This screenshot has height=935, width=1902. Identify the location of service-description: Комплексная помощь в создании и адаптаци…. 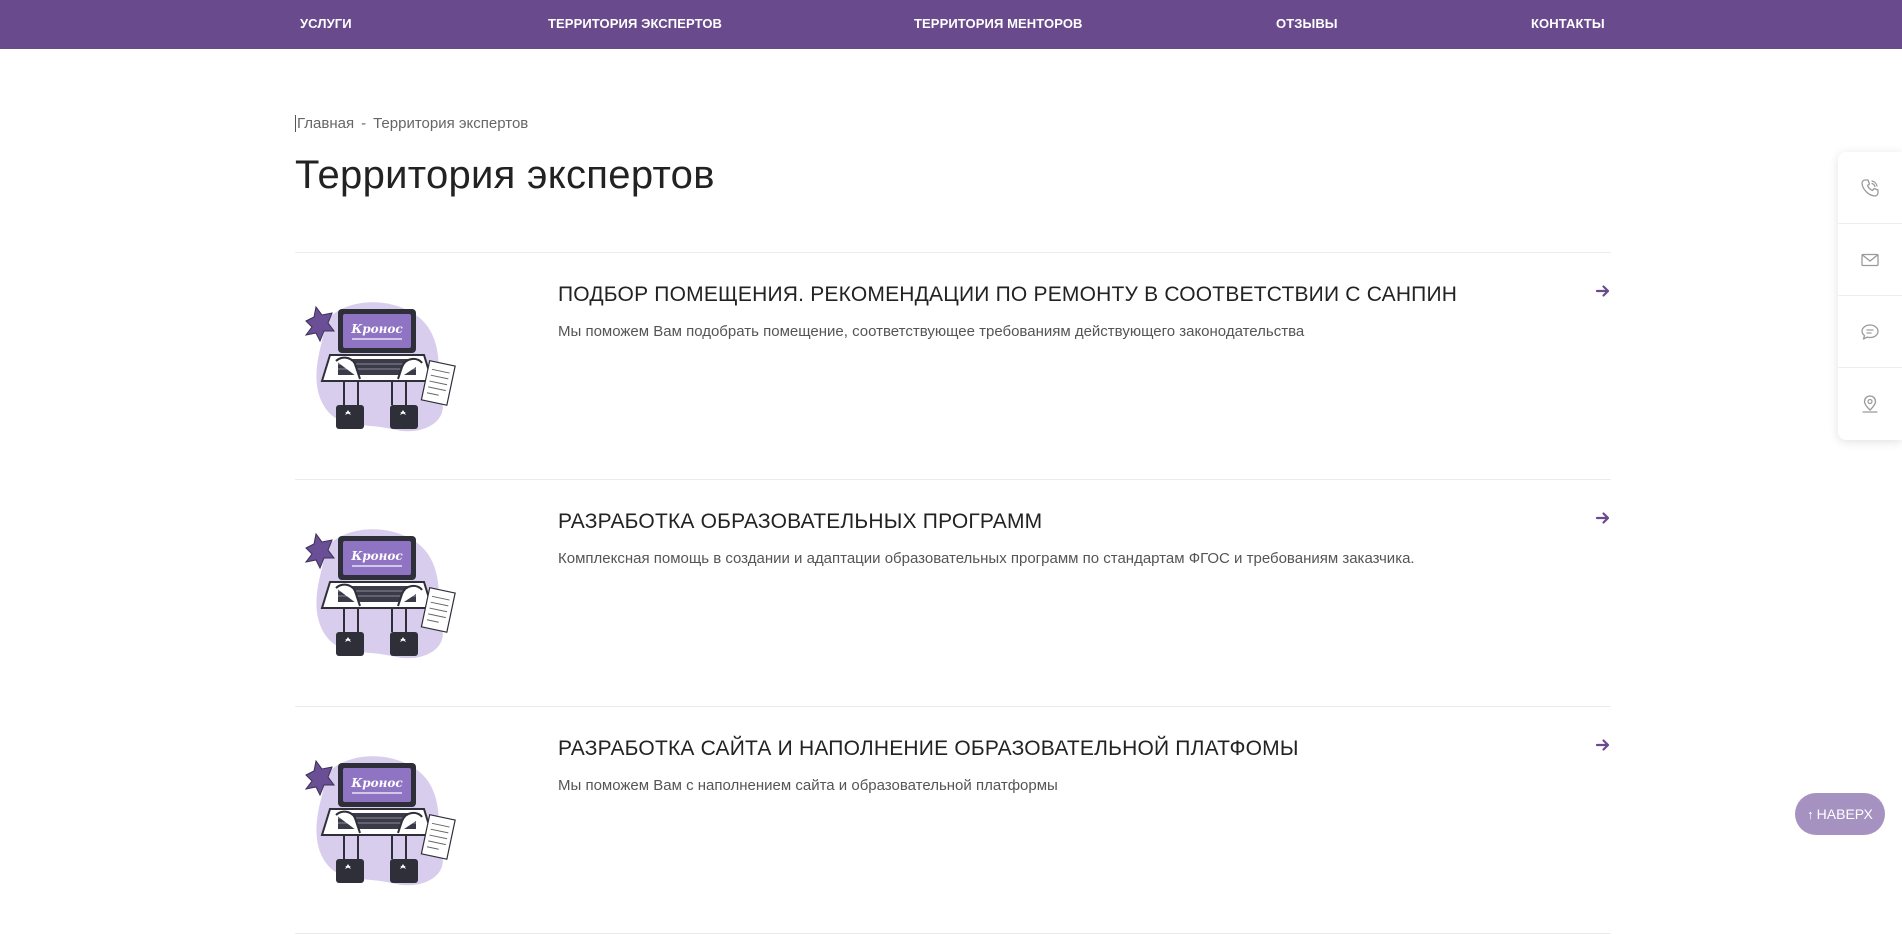
(986, 558).